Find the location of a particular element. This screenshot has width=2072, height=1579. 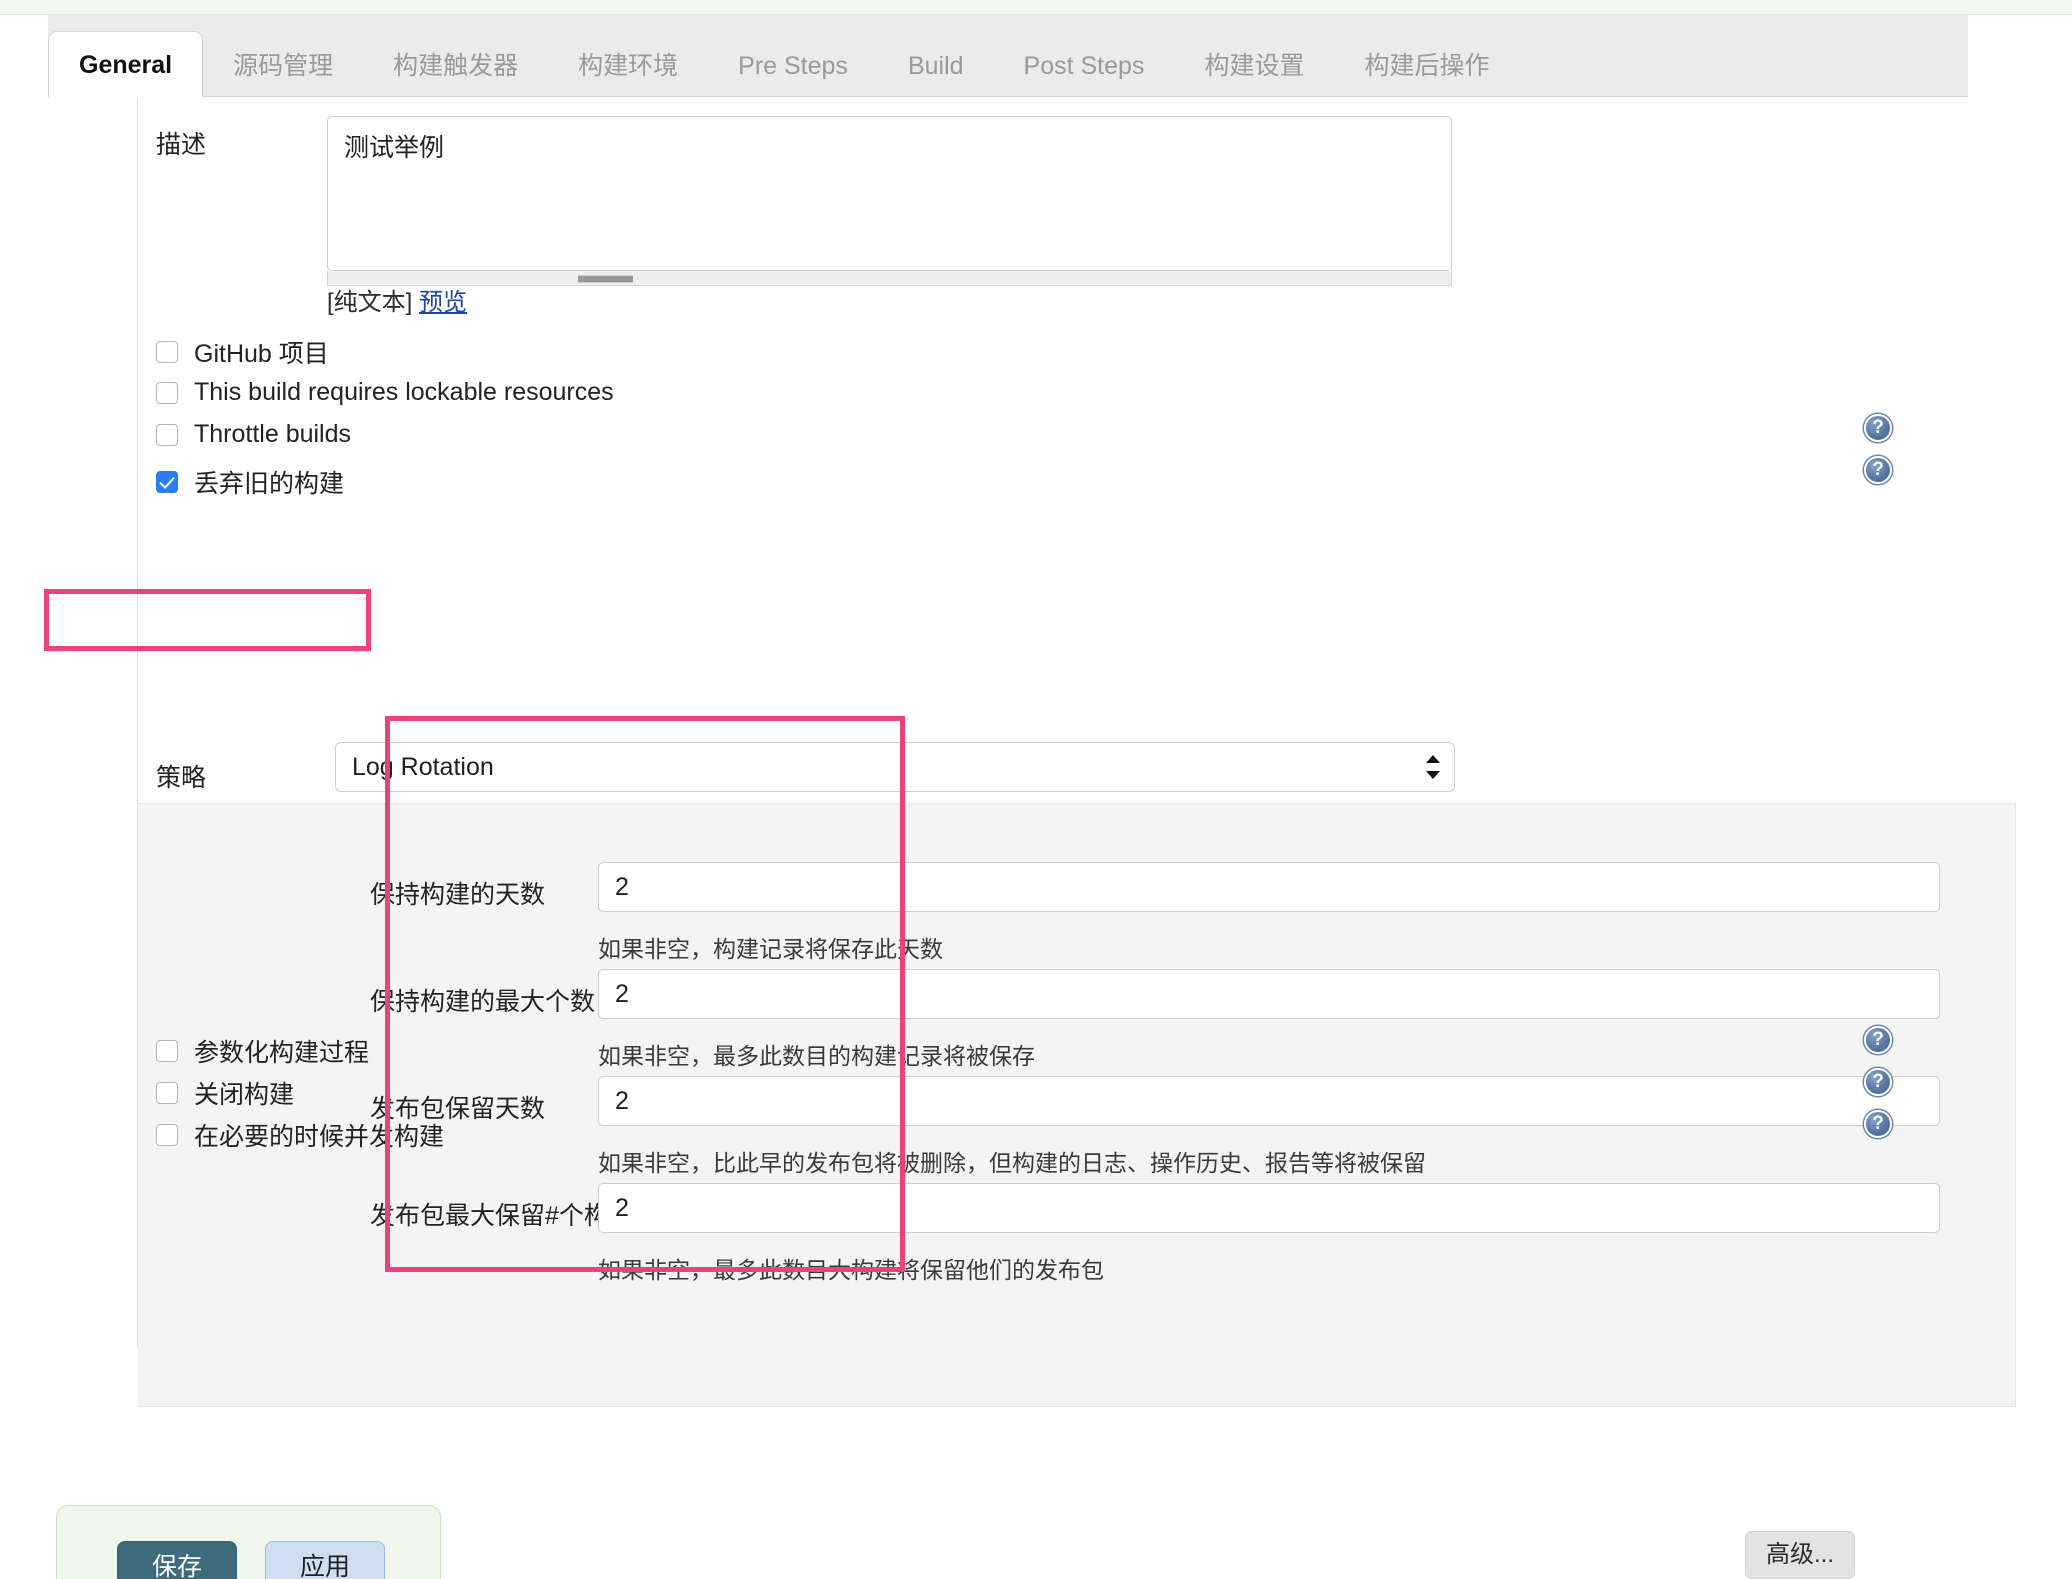

plaintext-label: [纯文本] is located at coordinates (370, 302).